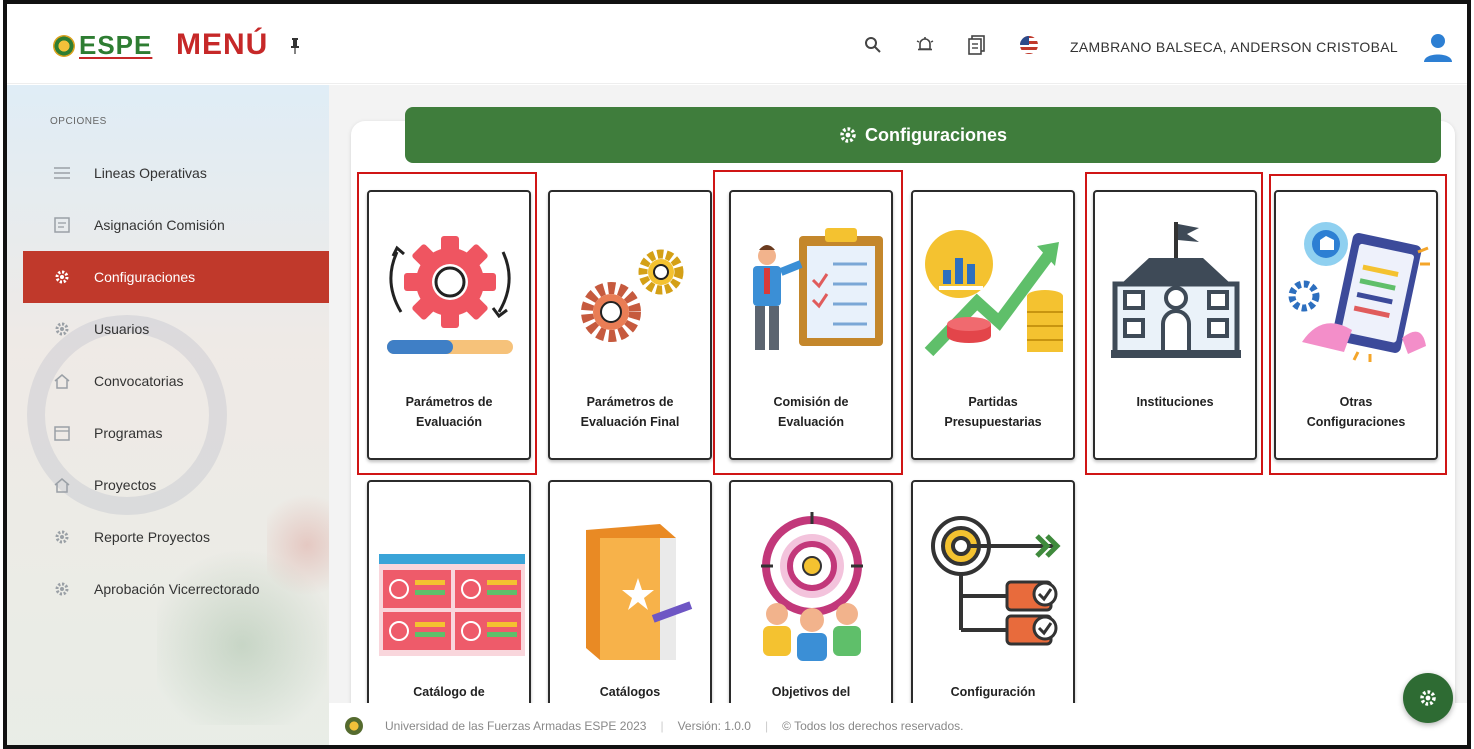 Image resolution: width=1474 pixels, height=749 pixels. I want to click on bell-icon, so click(925, 45).